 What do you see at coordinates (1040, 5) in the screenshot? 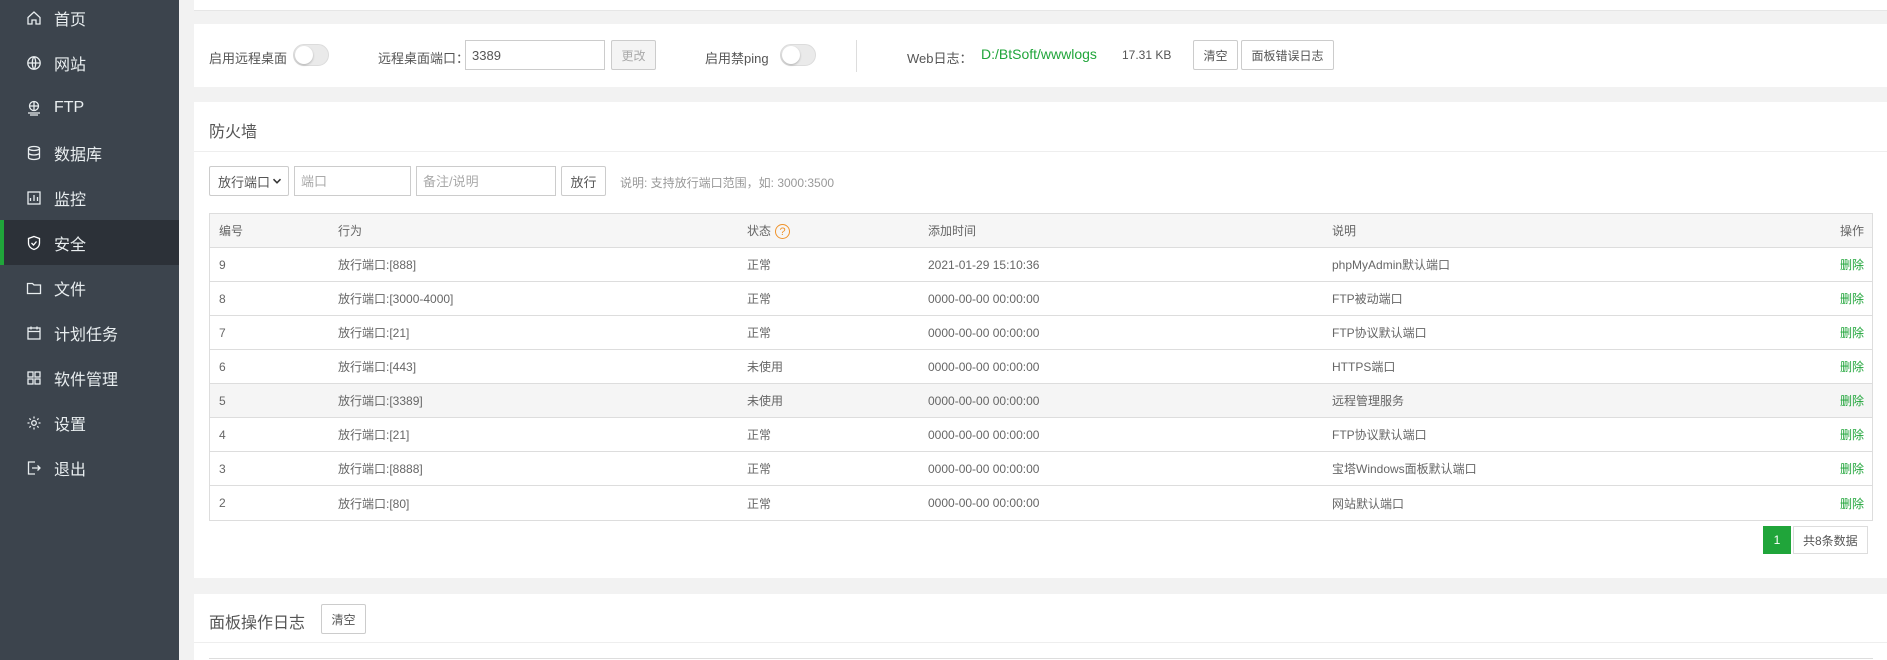
I see `top-panel-edge` at bounding box center [1040, 5].